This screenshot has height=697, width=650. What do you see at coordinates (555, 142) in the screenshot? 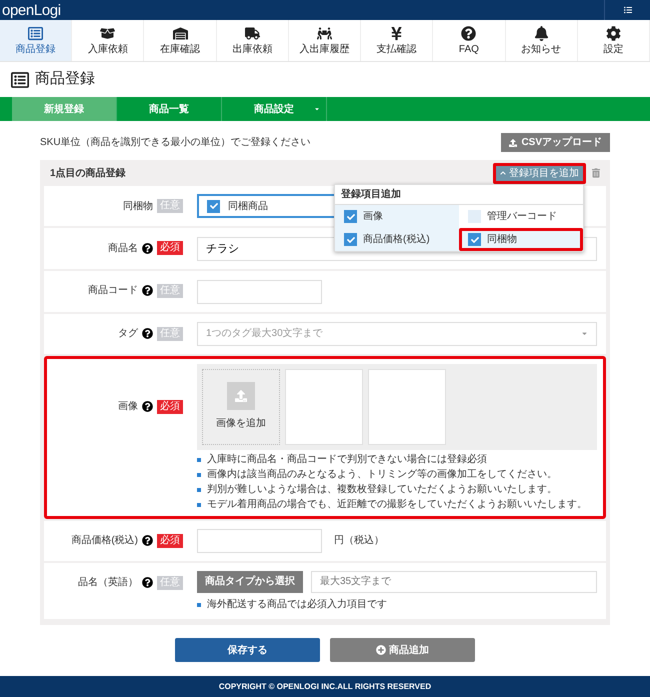
I see `csv-upload-button: CSVアップロード` at bounding box center [555, 142].